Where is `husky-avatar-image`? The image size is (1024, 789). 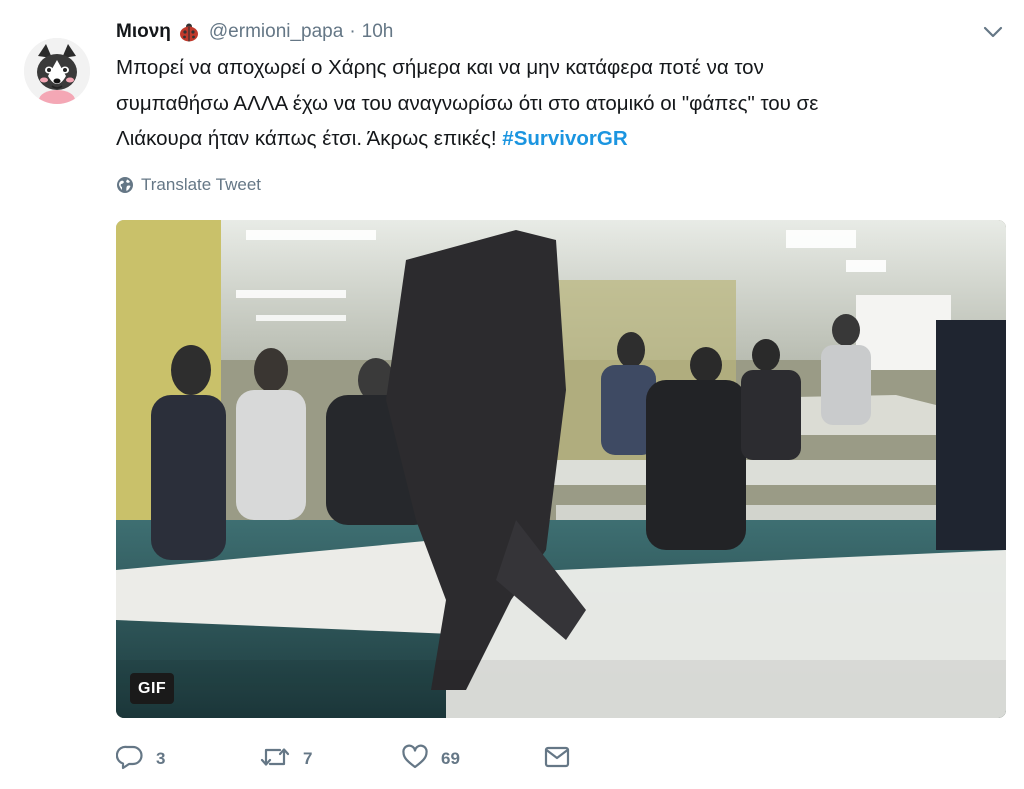
husky-avatar-image is located at coordinates (57, 71).